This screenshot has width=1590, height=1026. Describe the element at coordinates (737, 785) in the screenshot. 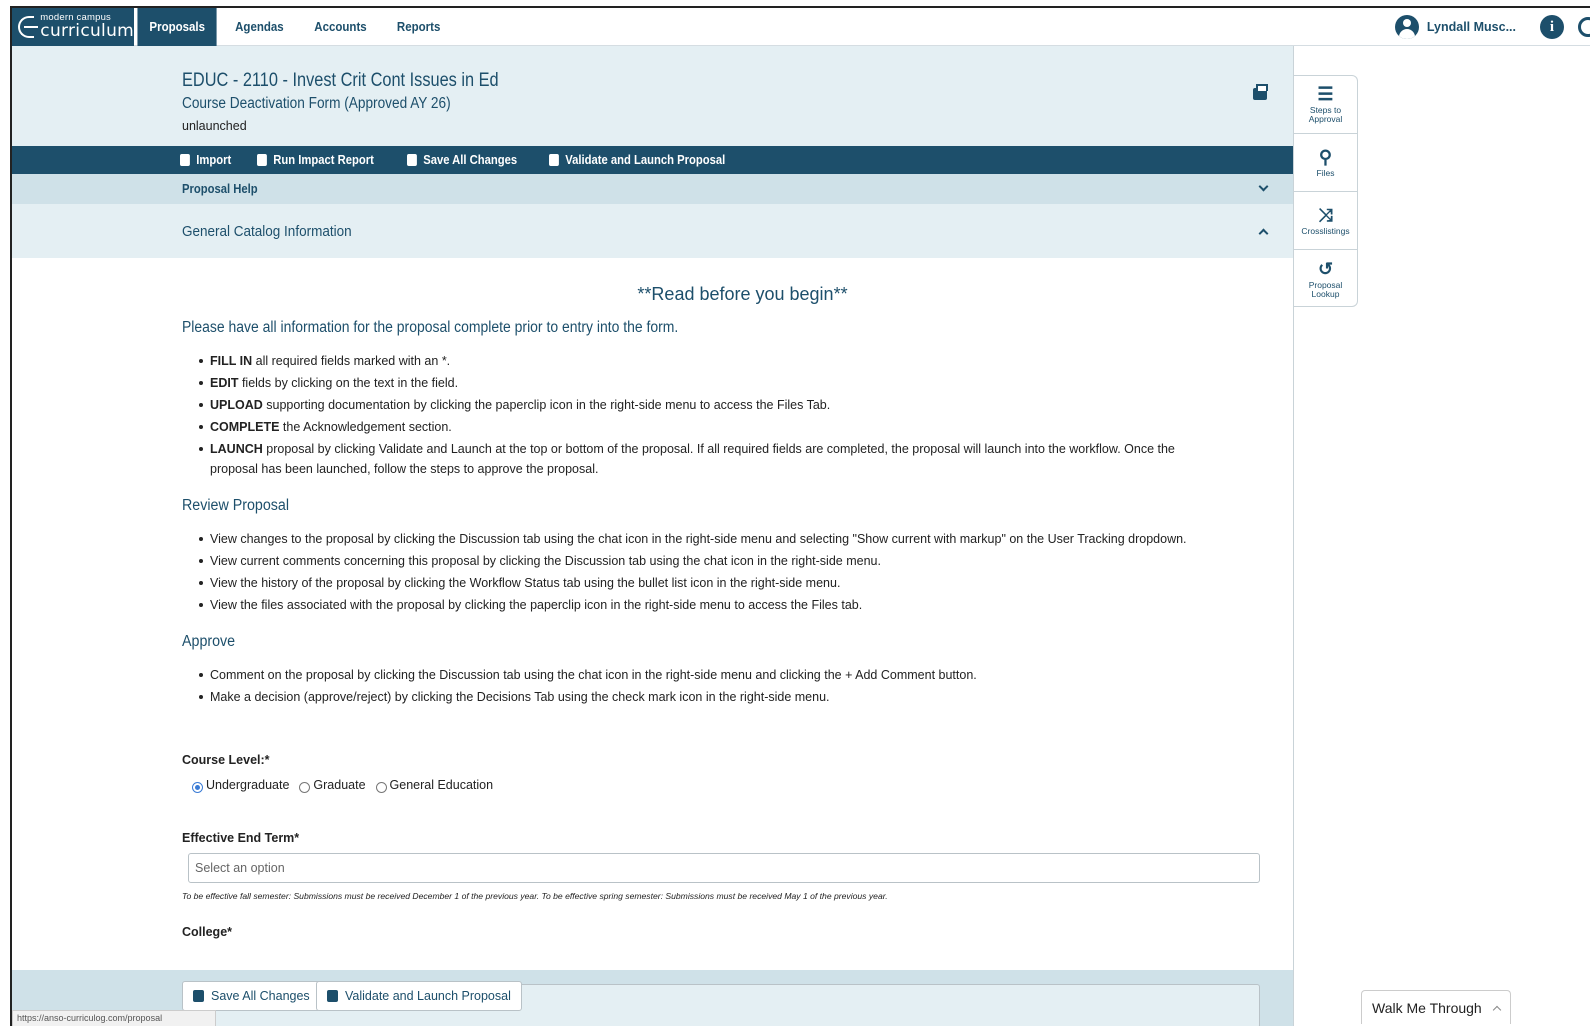

I see `course-level-radio-group: Undergraduate Graduate General Education` at that location.